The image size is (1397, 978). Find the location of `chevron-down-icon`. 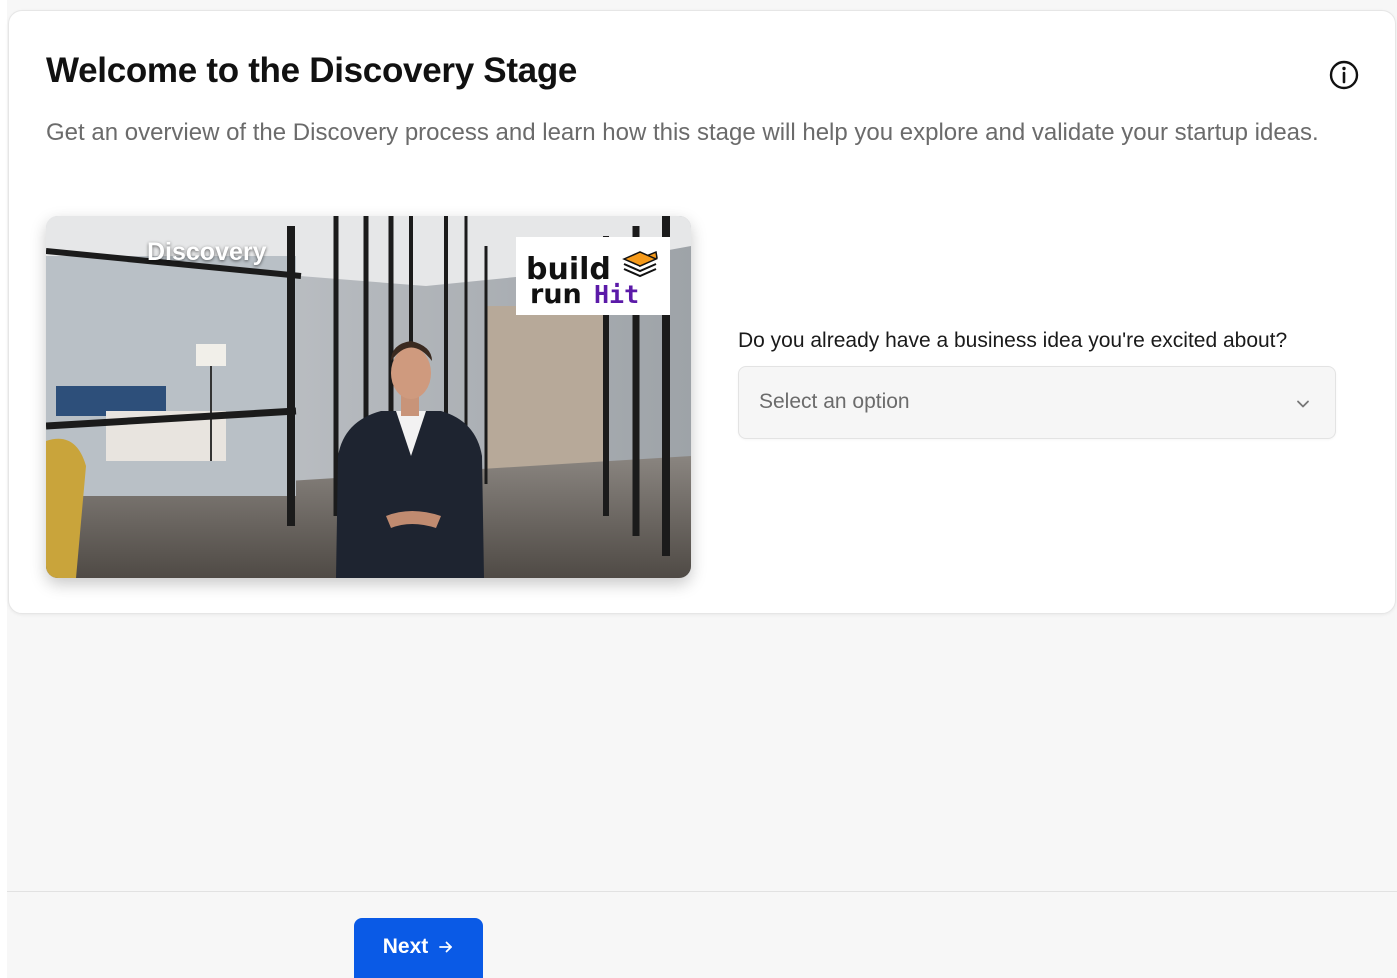

chevron-down-icon is located at coordinates (1303, 404).